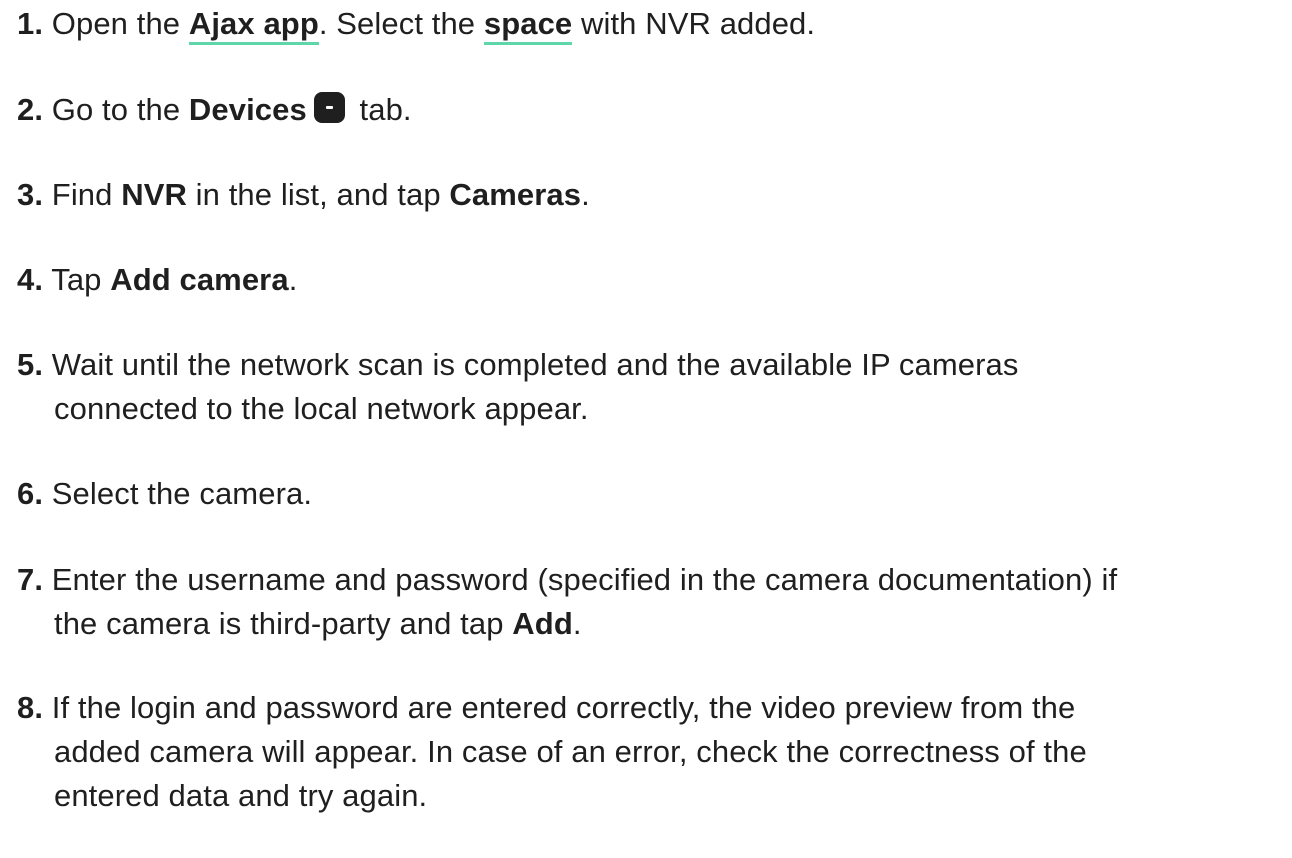  I want to click on ajax-app-link: Ajax app, so click(253, 25).